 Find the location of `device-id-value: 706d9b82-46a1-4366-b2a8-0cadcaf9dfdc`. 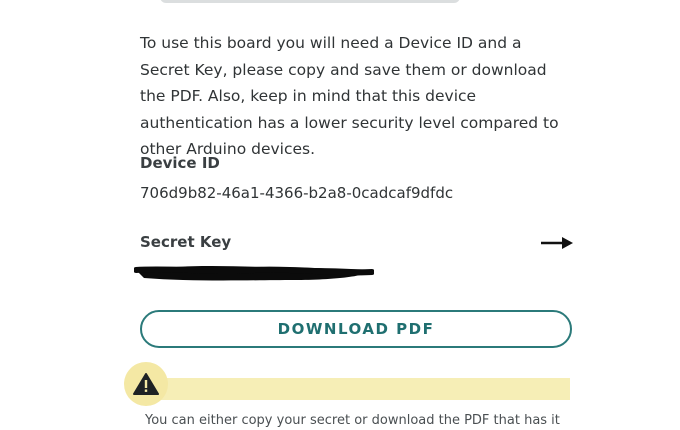

device-id-value: 706d9b82-46a1-4366-b2a8-0cadcaf9dfdc is located at coordinates (297, 193).